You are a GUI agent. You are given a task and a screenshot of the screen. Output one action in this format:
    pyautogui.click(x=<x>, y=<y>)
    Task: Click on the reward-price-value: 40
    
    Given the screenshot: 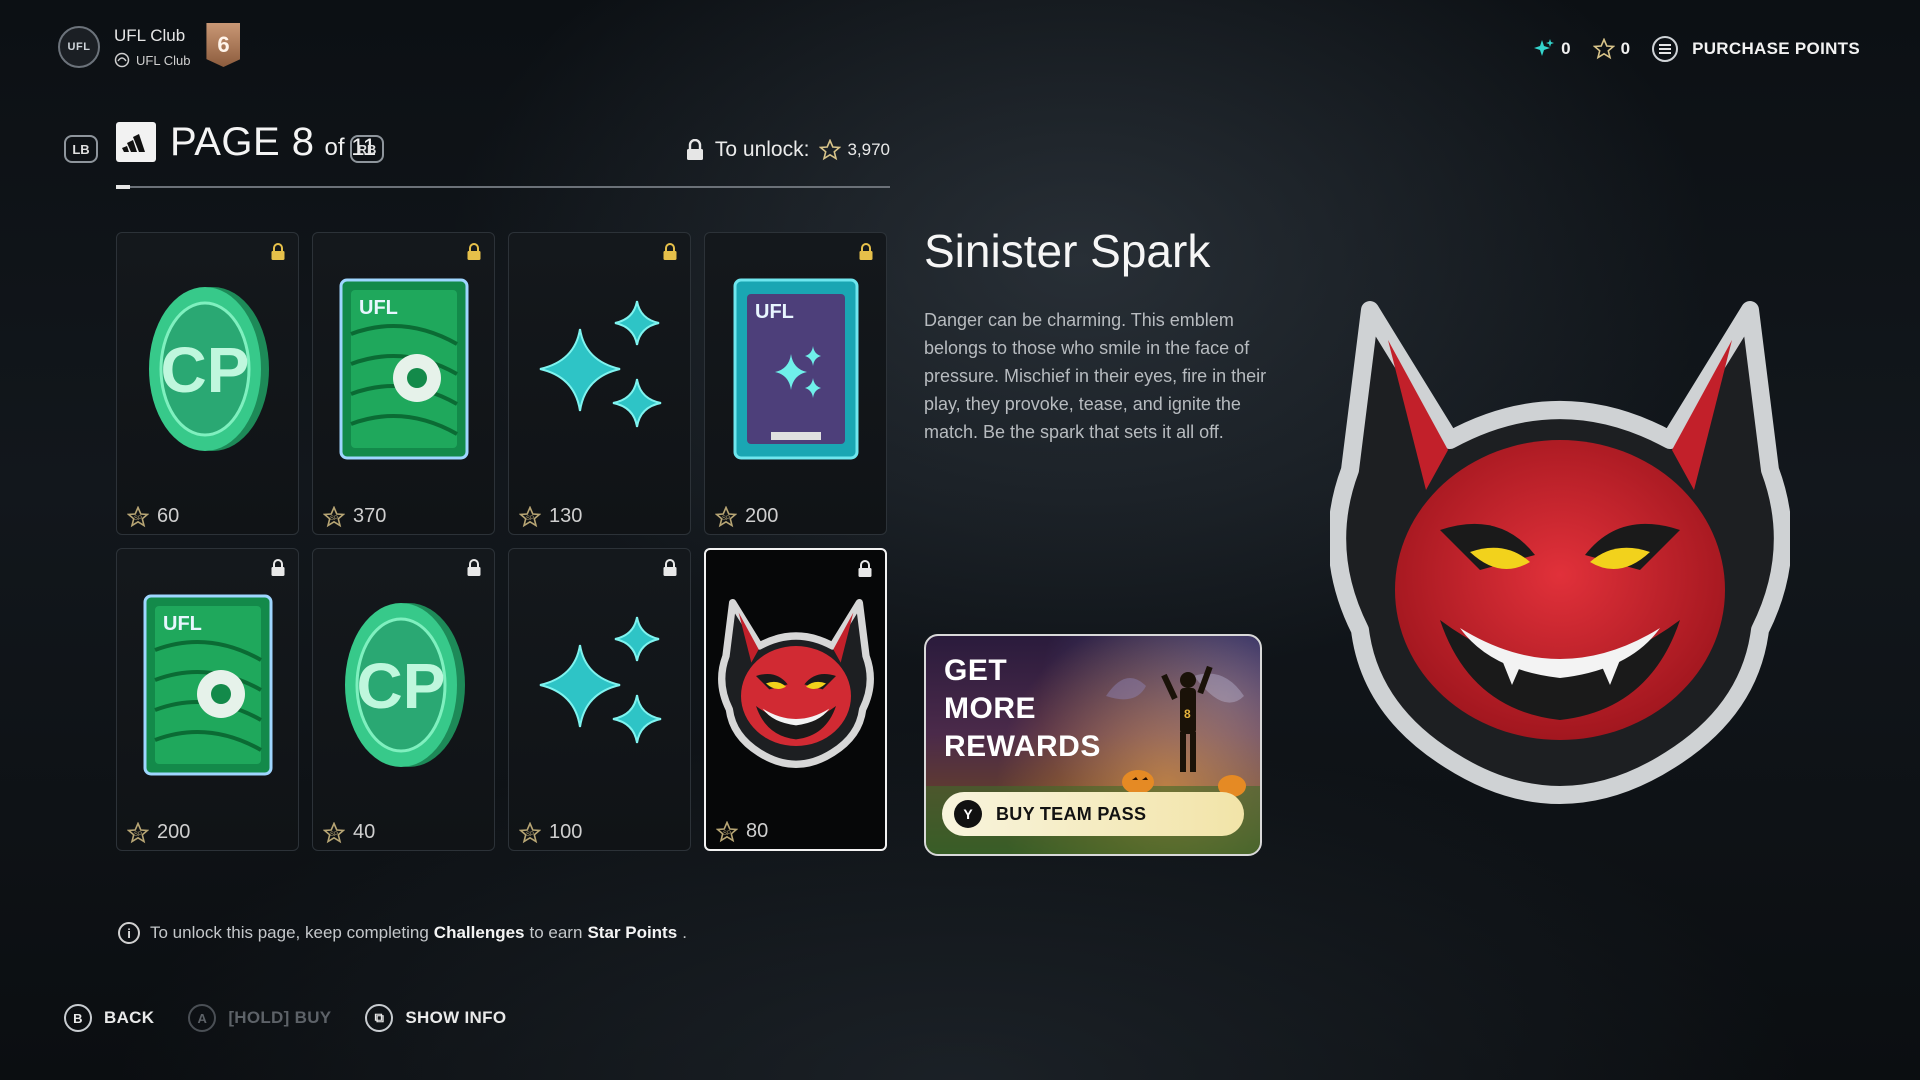 What is the action you would take?
    pyautogui.click(x=364, y=832)
    